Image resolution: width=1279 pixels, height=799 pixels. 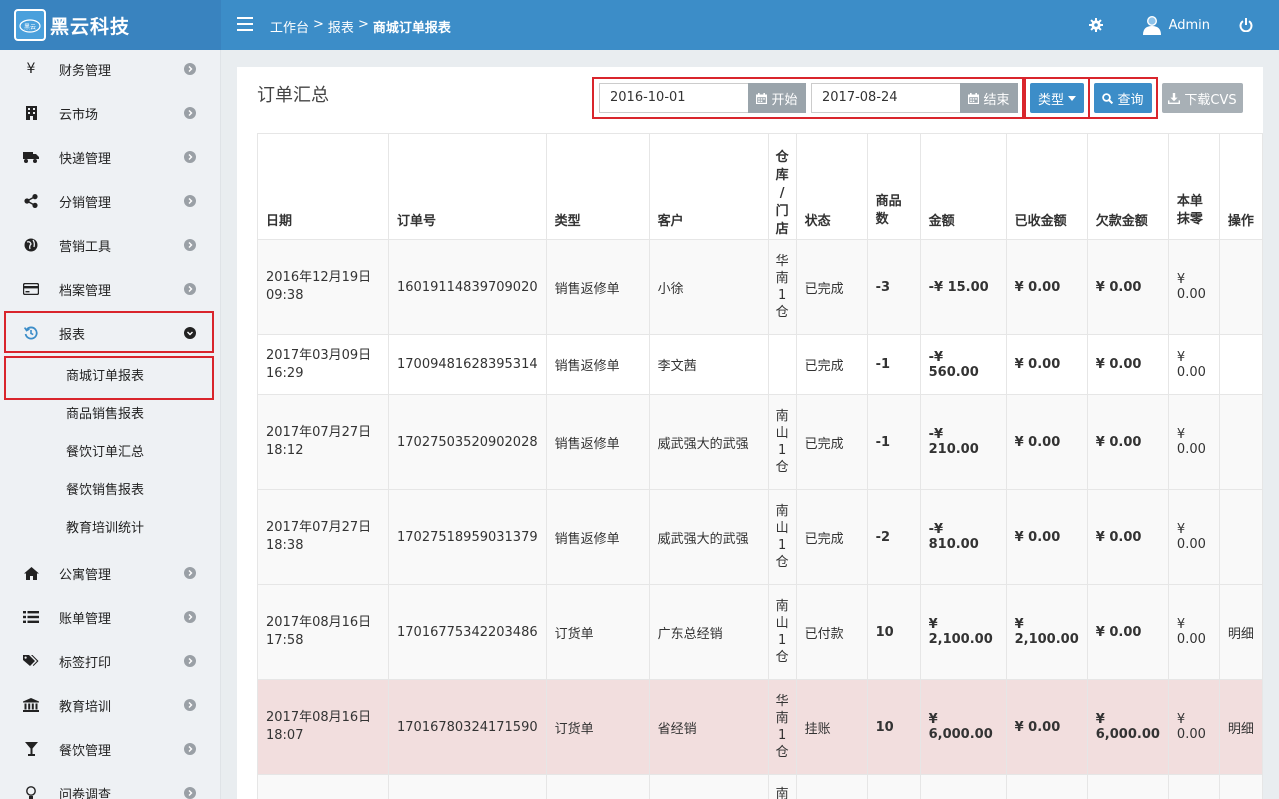 I want to click on brand: 黑云 黑云科技, so click(x=110, y=25).